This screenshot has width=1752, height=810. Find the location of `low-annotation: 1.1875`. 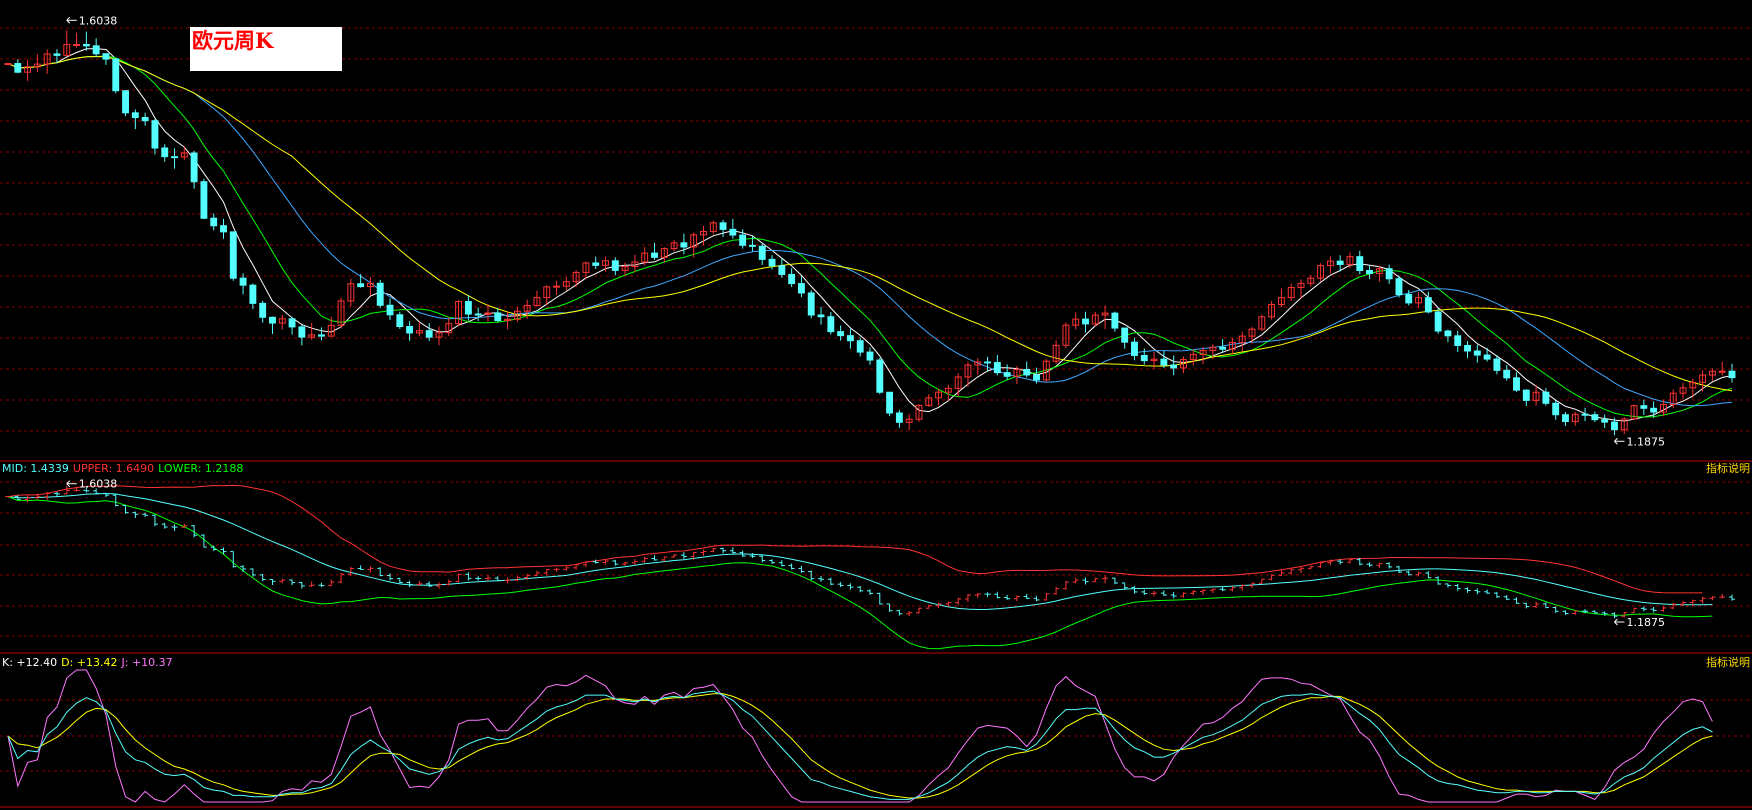

low-annotation: 1.1875 is located at coordinates (1639, 441).